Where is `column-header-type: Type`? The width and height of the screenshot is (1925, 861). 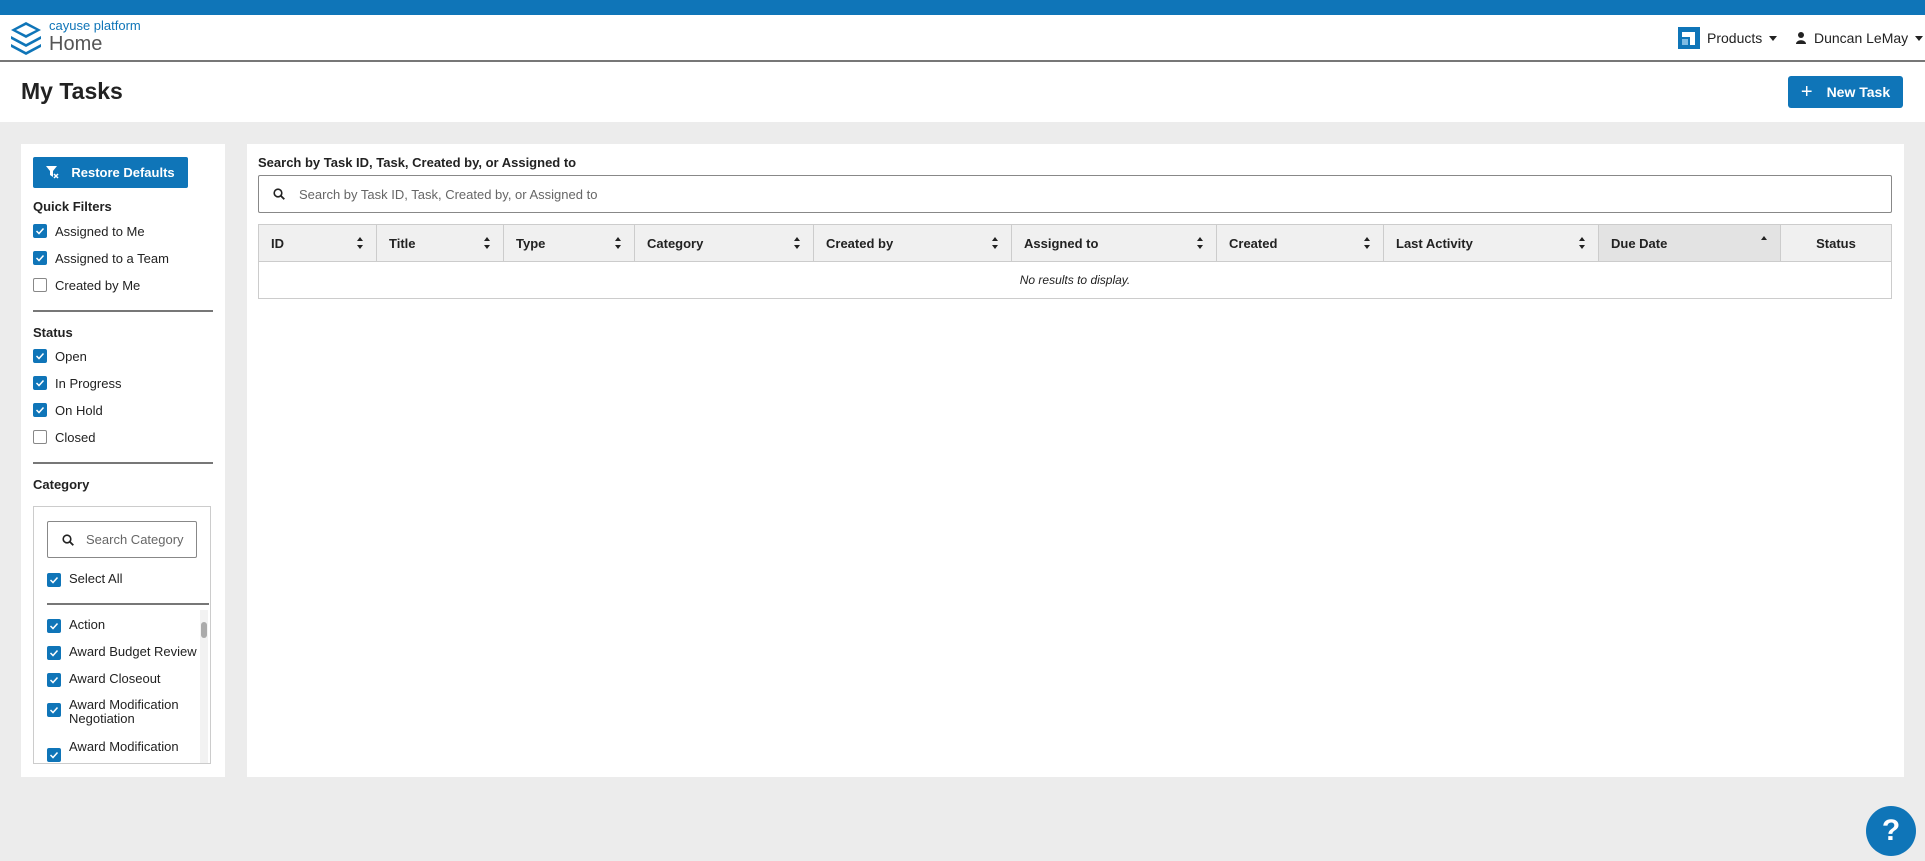
column-header-type: Type is located at coordinates (569, 243).